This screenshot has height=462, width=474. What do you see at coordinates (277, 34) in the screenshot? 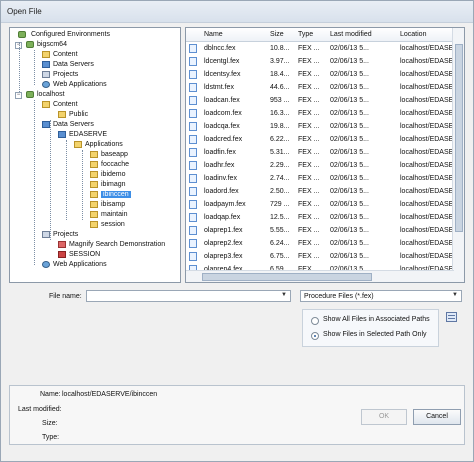
I see `column-size: Size` at bounding box center [277, 34].